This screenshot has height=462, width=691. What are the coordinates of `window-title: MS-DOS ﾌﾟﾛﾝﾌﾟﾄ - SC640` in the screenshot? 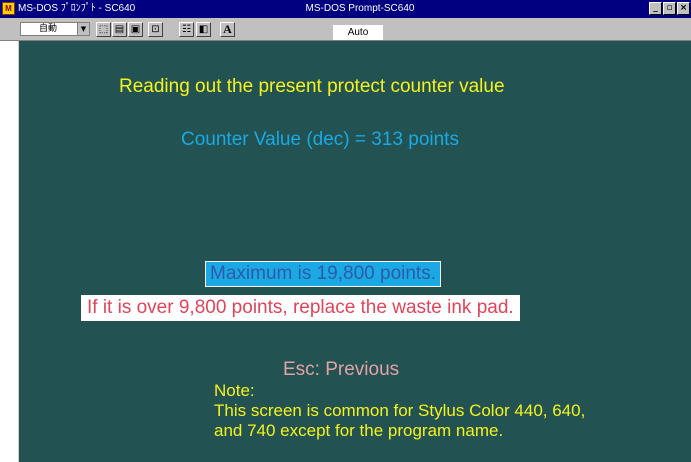 It's located at (77, 8).